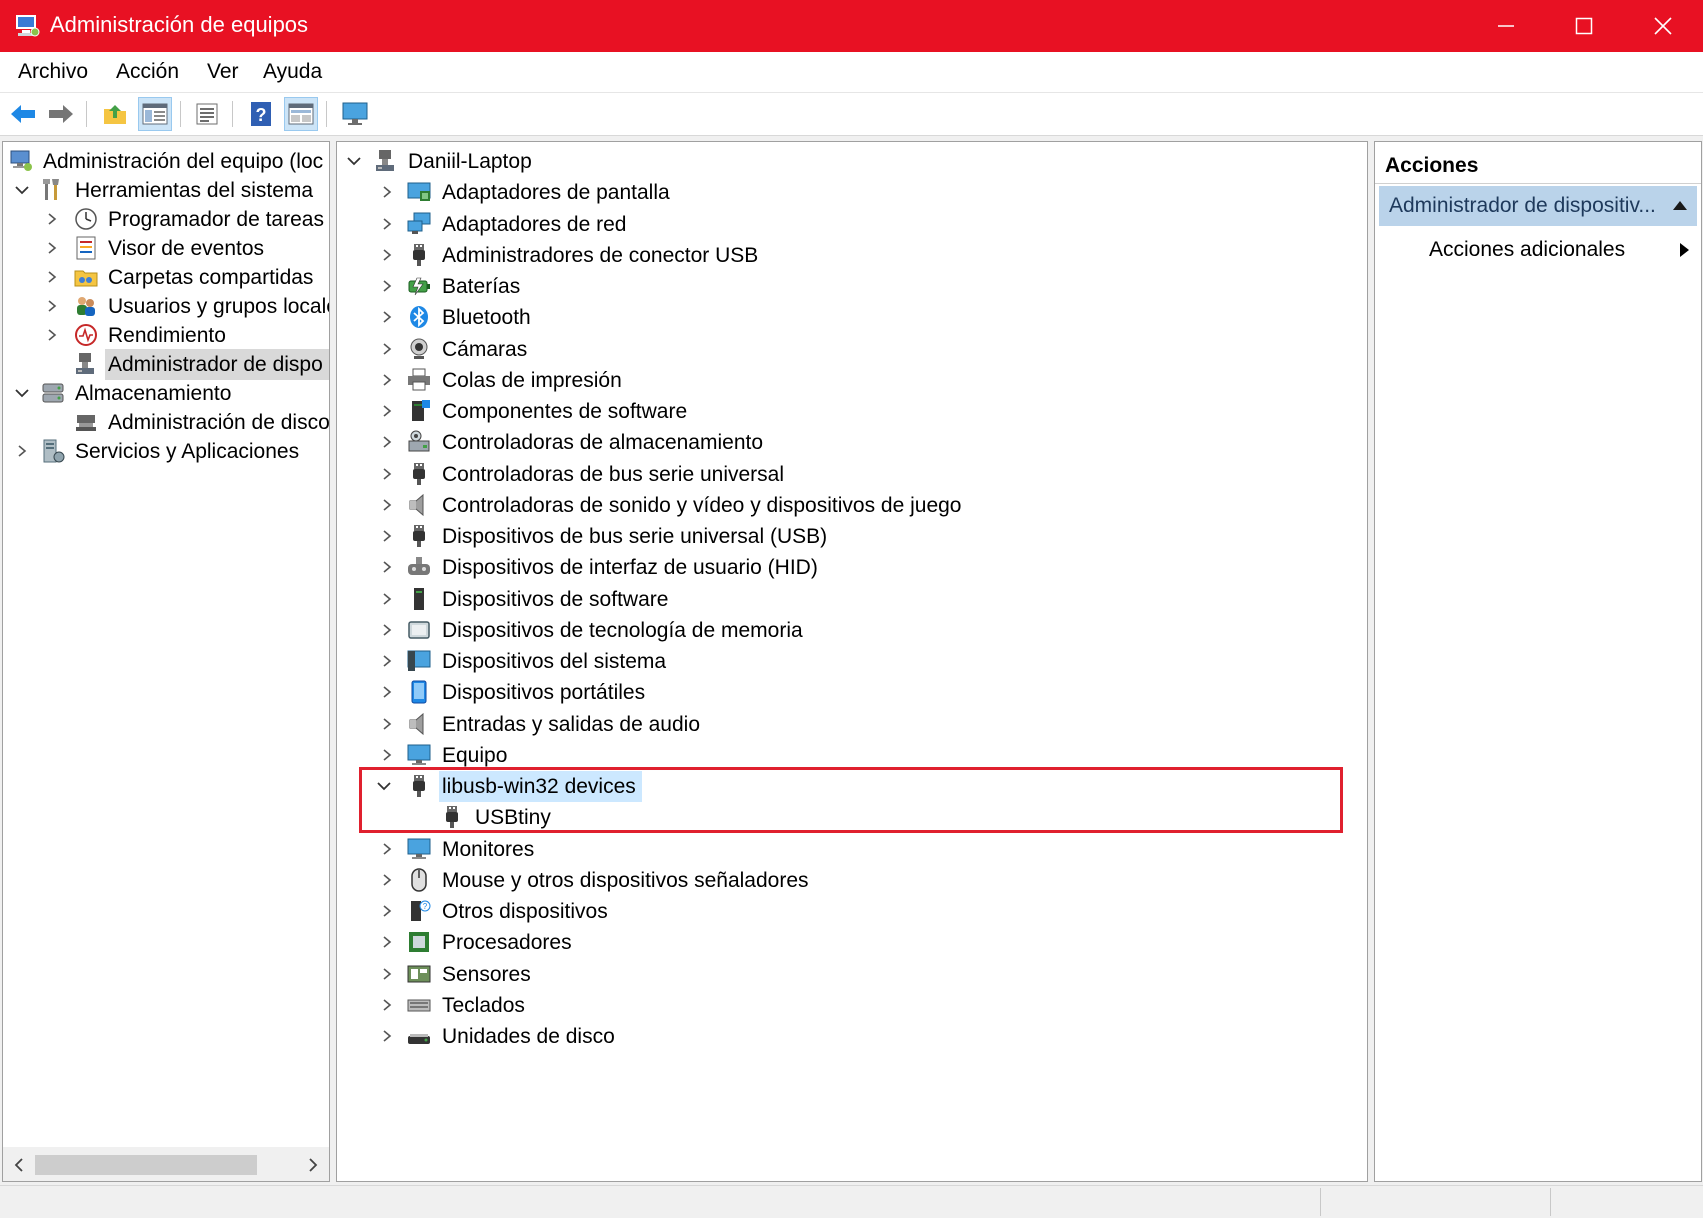 The image size is (1703, 1218). I want to click on device-category-dispositivos-del-sistema: Dispositivos del sistema, so click(852, 661).